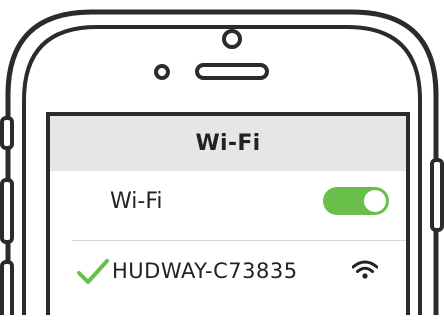 This screenshot has width=444, height=326. I want to click on page-title: Wi-Fi, so click(228, 143).